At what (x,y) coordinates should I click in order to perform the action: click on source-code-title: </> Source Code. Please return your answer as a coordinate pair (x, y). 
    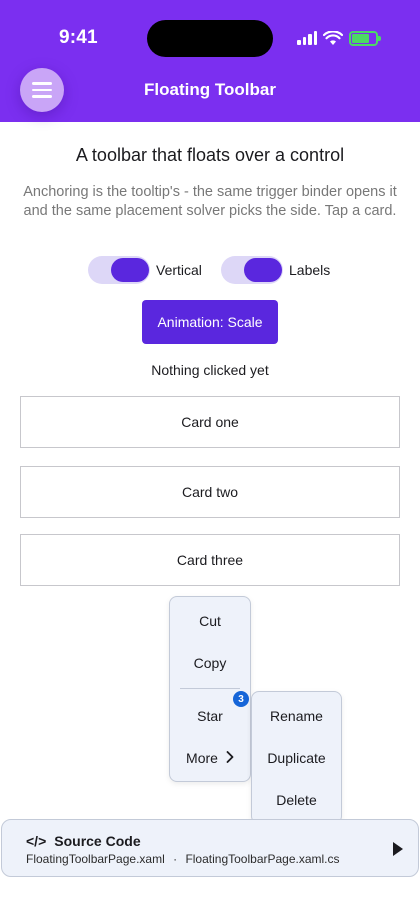
    Looking at the image, I should click on (83, 841).